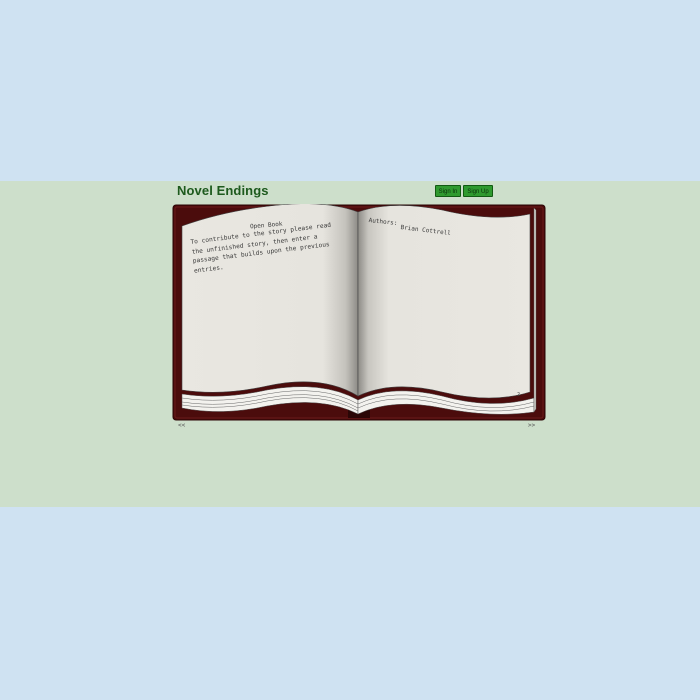  What do you see at coordinates (478, 191) in the screenshot?
I see `sign-up-button: Sign Up` at bounding box center [478, 191].